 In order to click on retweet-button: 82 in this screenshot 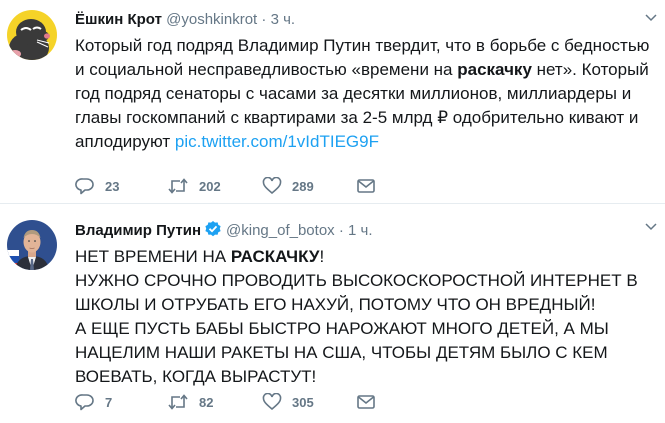, I will do `click(190, 402)`.